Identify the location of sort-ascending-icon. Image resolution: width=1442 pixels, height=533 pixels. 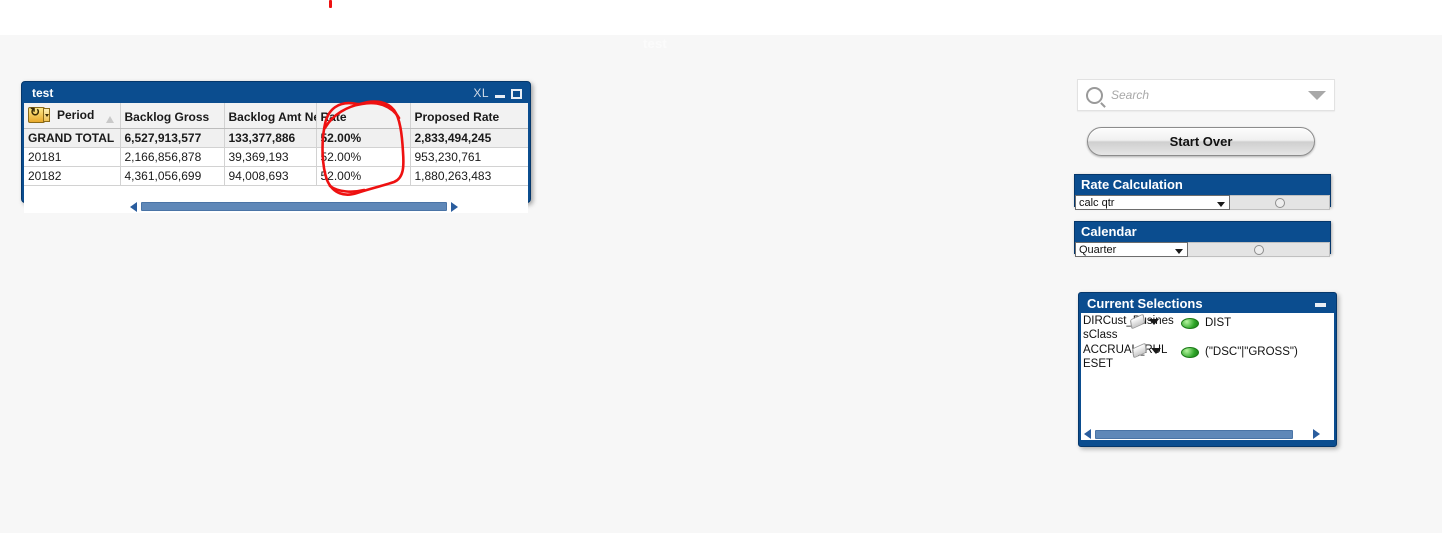
(109, 119).